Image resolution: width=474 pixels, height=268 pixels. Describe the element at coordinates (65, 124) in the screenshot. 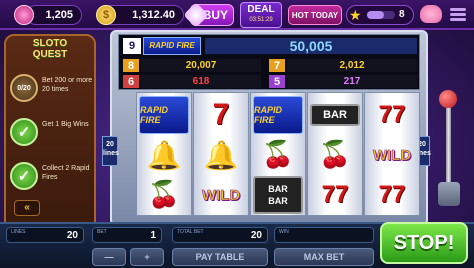

I see `quest-text: Get 1 Big Wins` at that location.